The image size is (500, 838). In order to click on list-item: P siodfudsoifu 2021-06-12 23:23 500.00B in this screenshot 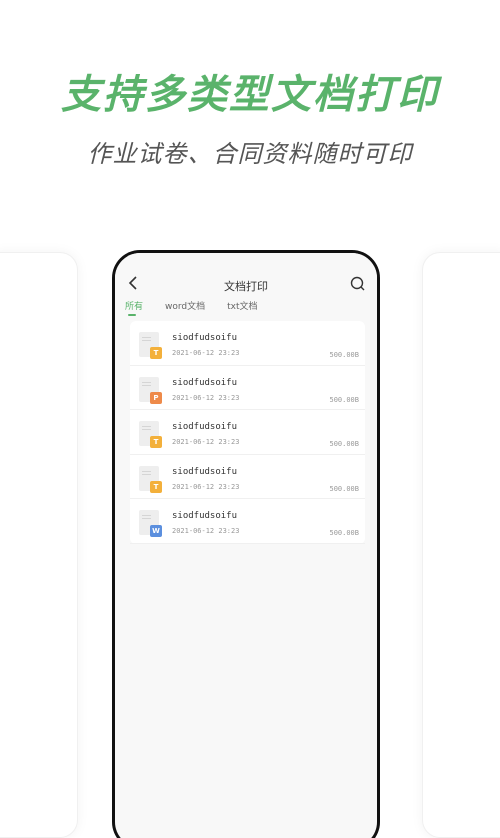, I will do `click(247, 388)`.